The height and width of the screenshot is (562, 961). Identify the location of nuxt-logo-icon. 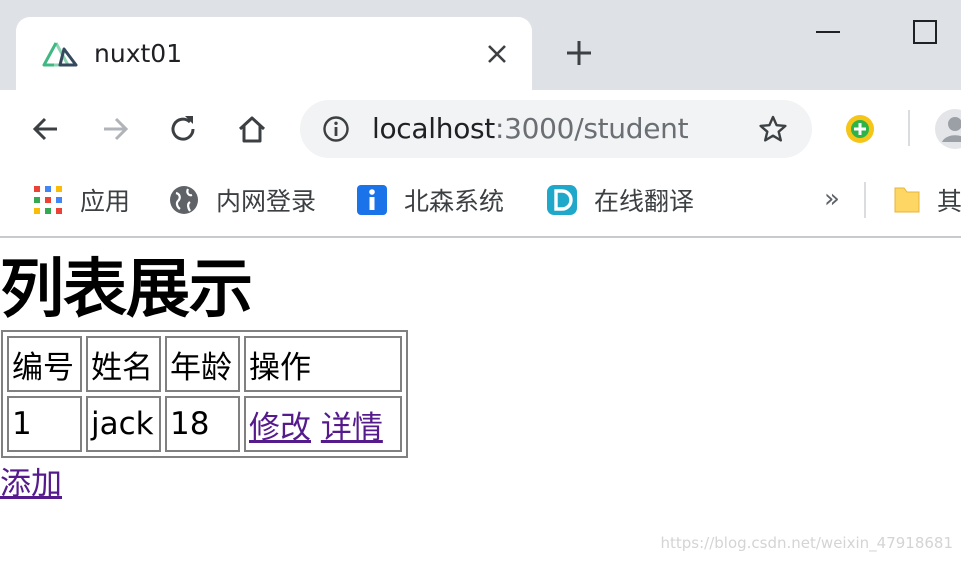
(60, 54).